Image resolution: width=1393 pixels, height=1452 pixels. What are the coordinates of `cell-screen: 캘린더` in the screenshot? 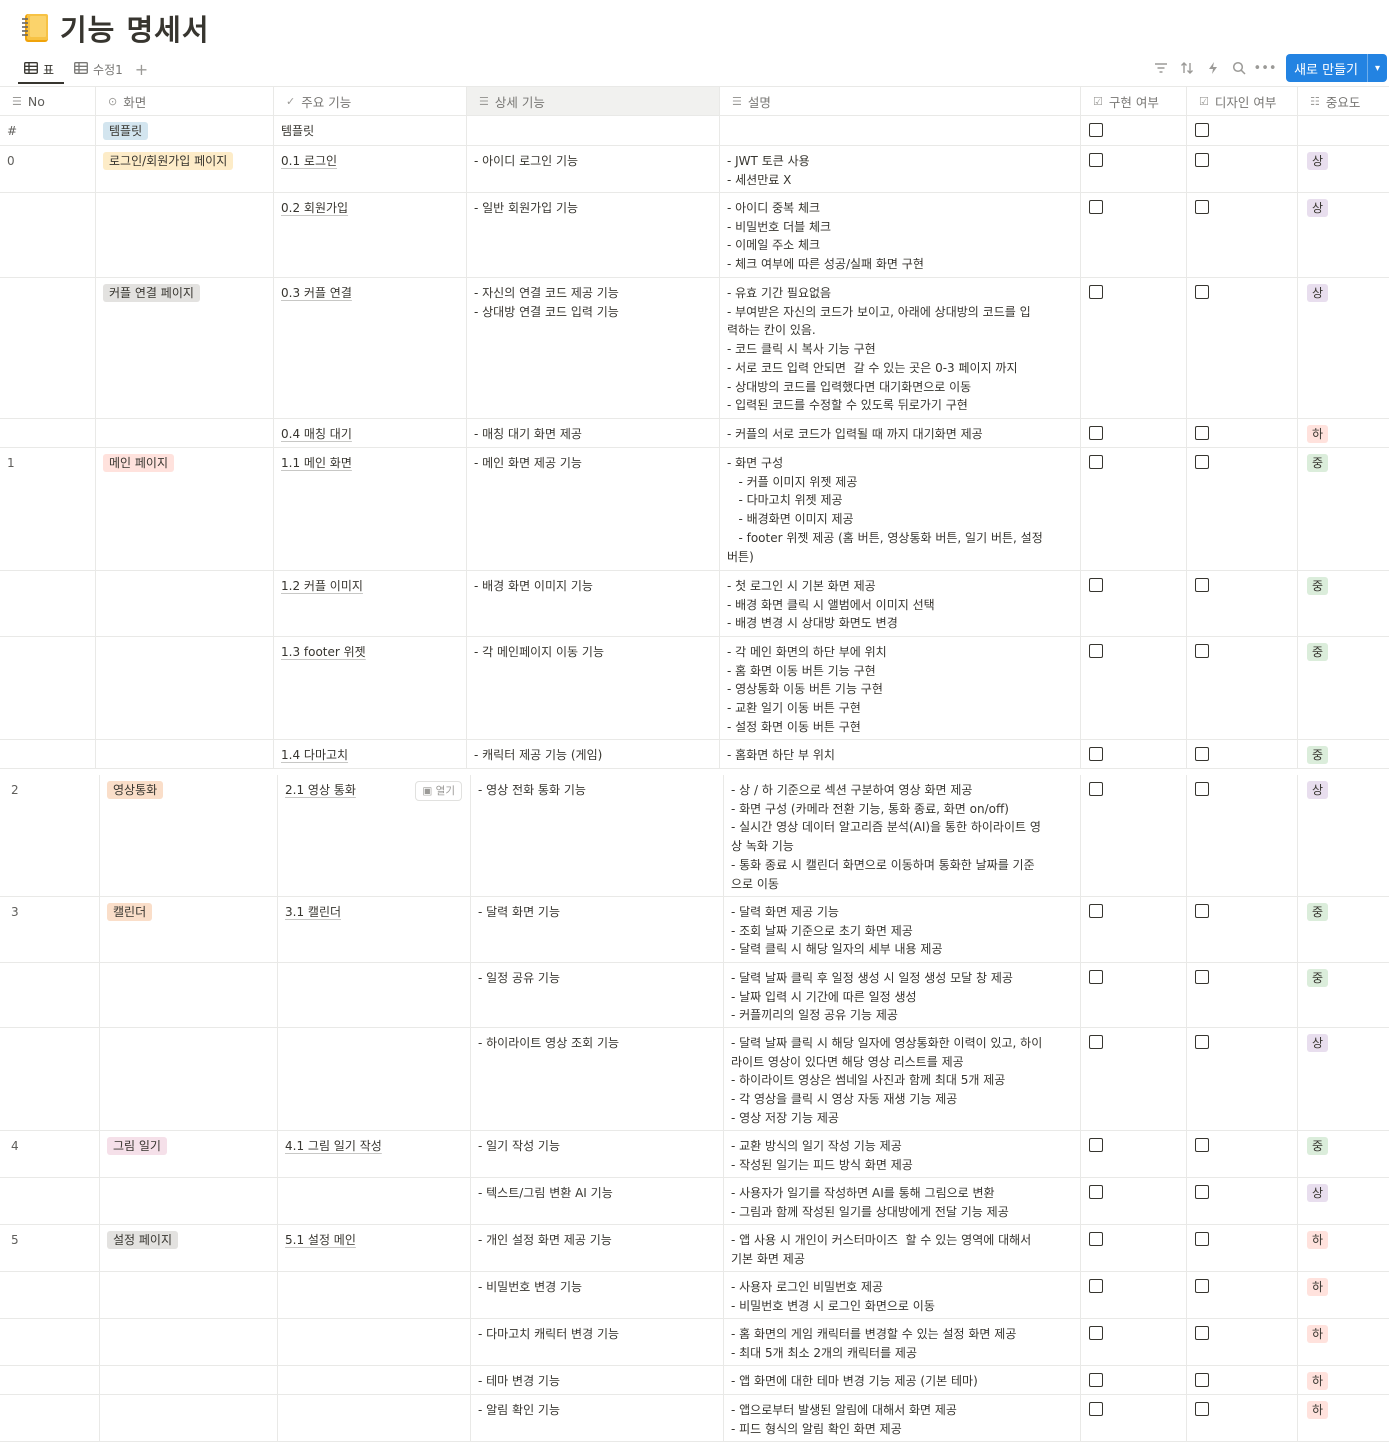 It's located at (189, 929).